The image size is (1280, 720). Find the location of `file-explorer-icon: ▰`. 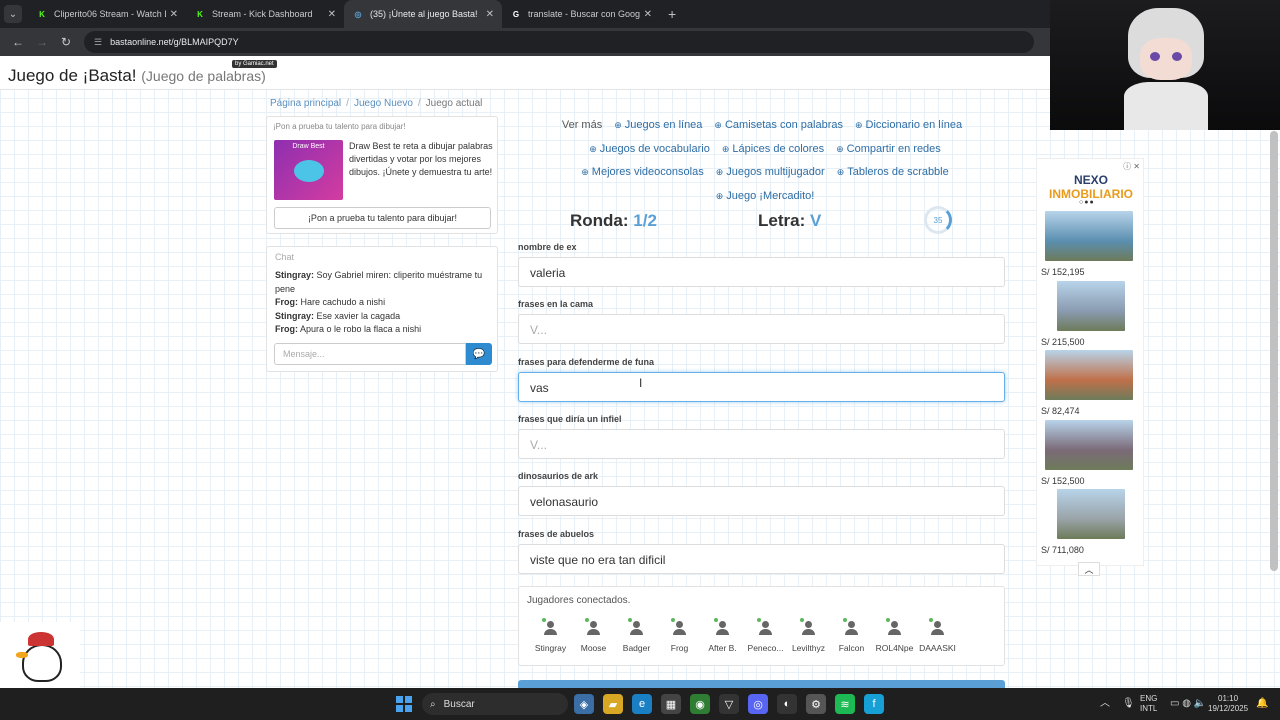

file-explorer-icon: ▰ is located at coordinates (613, 704).